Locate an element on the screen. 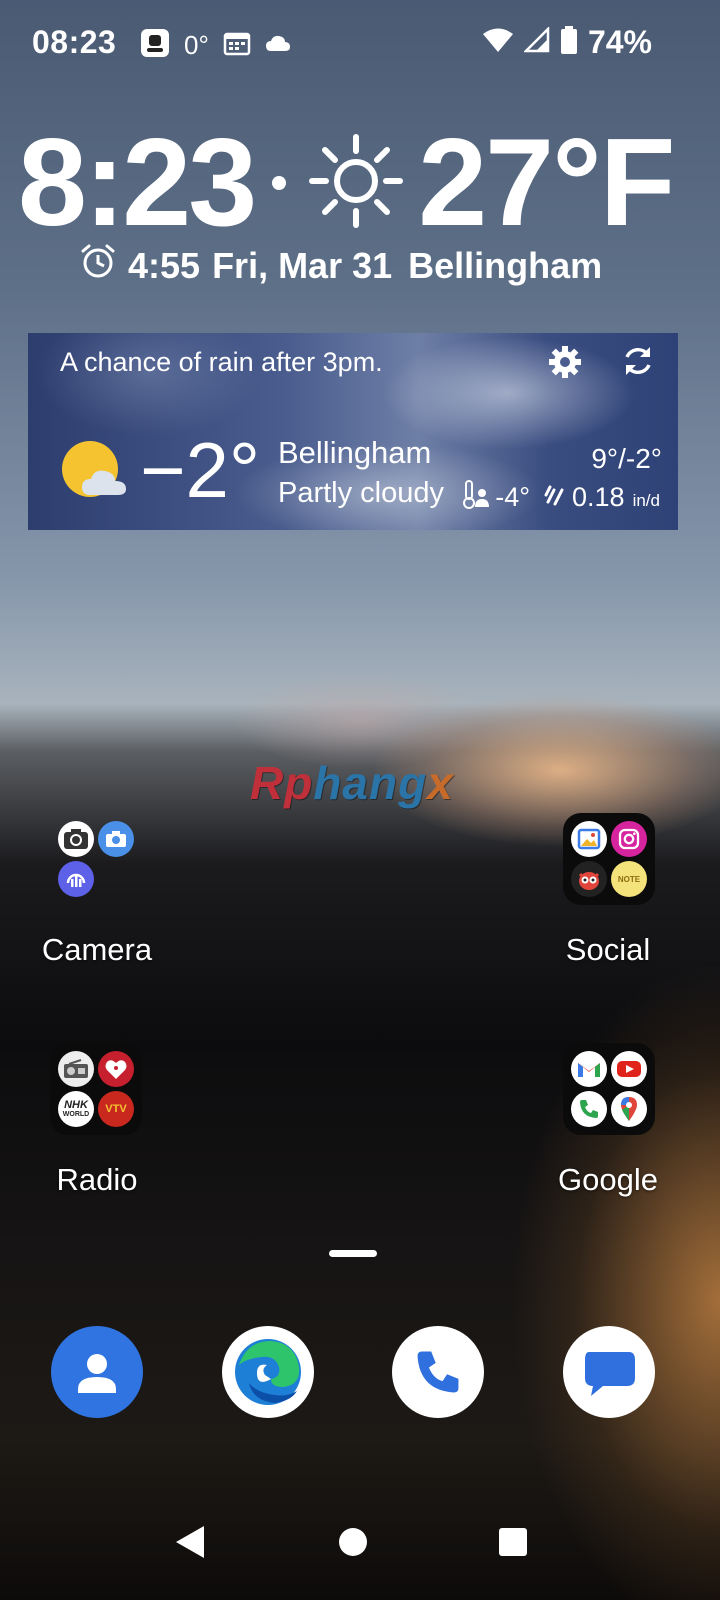 Image resolution: width=720 pixels, height=1600 pixels. iheart-app-icon is located at coordinates (116, 1069).